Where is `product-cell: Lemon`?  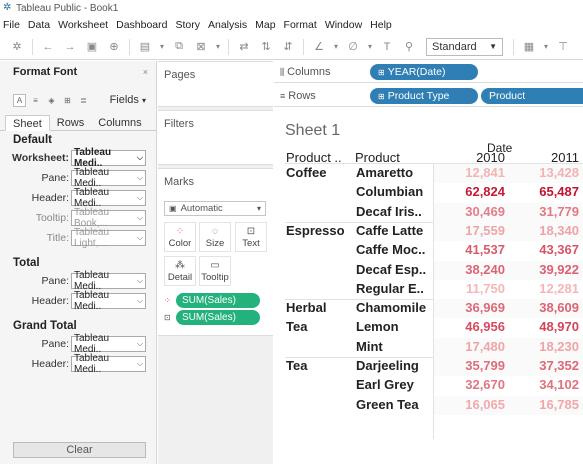
product-cell: Lemon is located at coordinates (377, 326).